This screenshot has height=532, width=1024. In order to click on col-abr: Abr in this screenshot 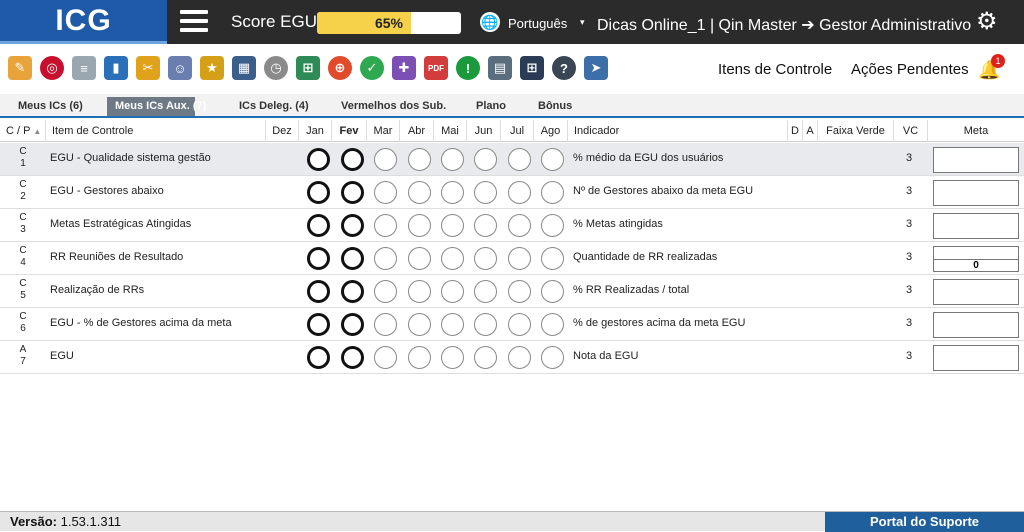, I will do `click(417, 131)`.